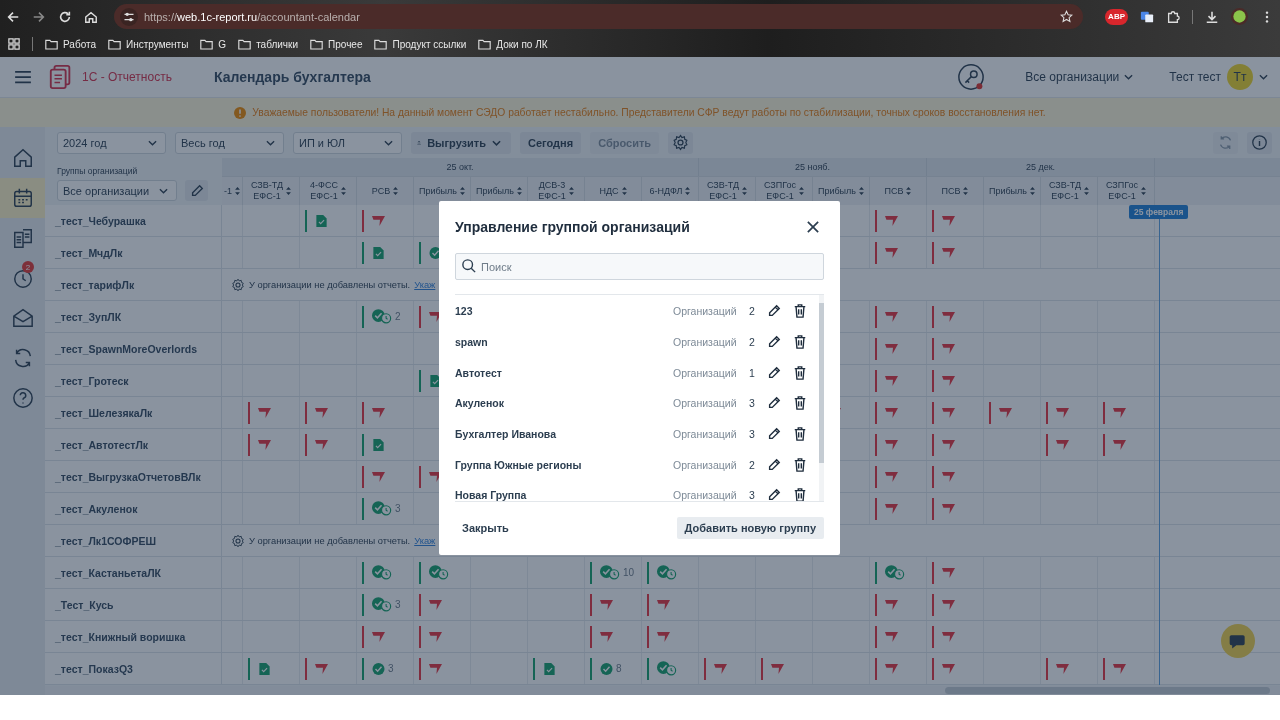  I want to click on group-select: Все организации, so click(117, 190).